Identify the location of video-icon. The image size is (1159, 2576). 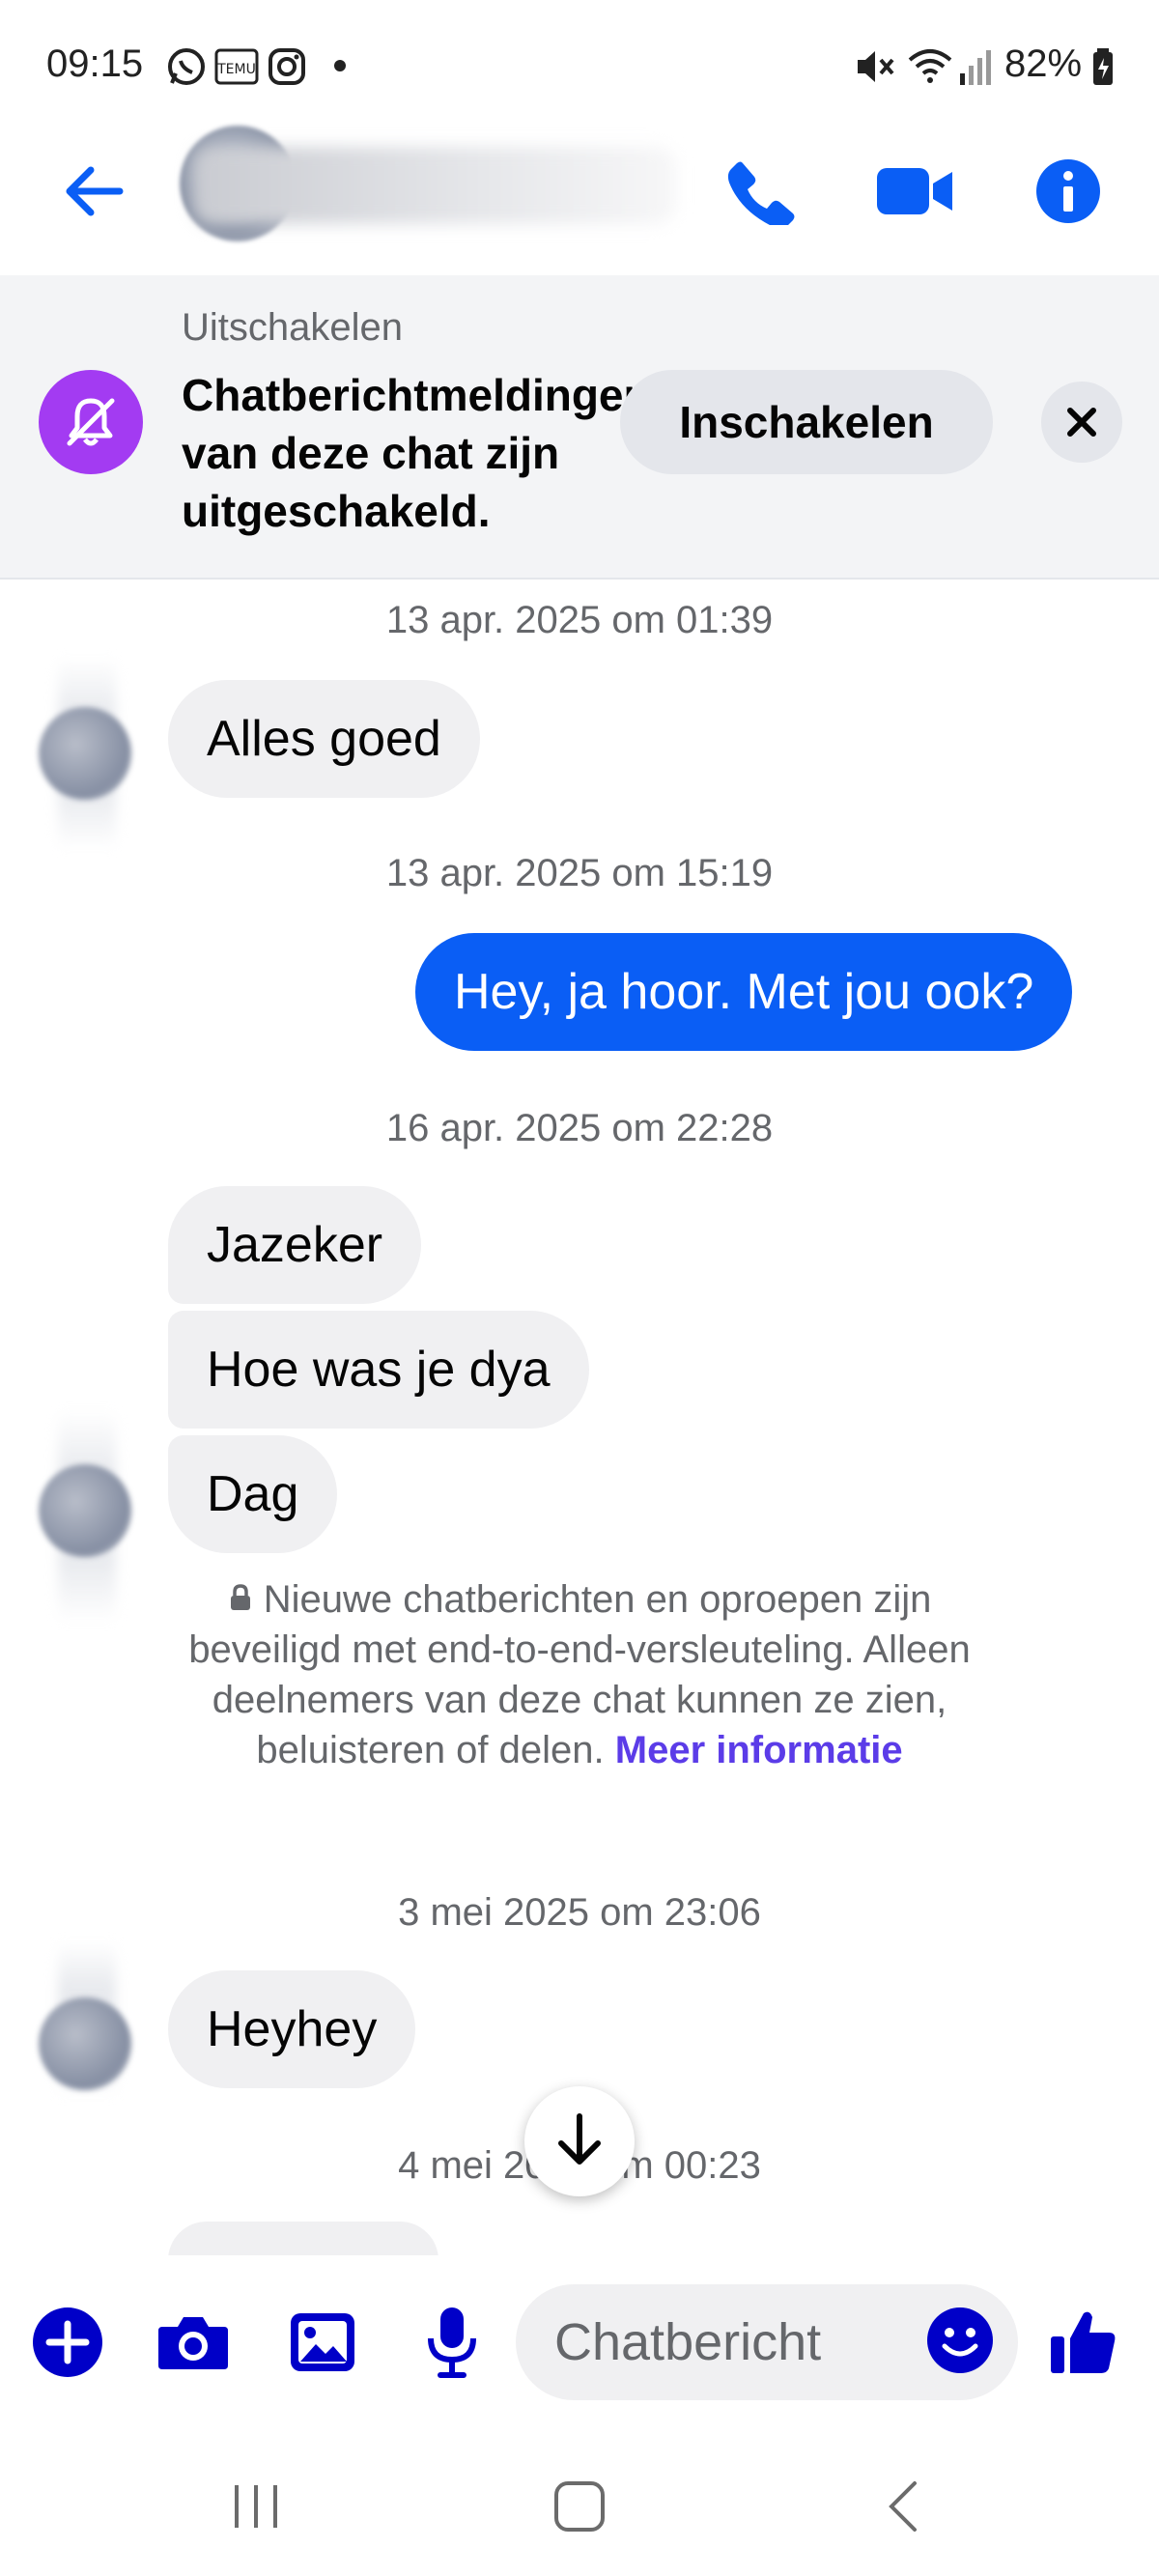
(914, 191).